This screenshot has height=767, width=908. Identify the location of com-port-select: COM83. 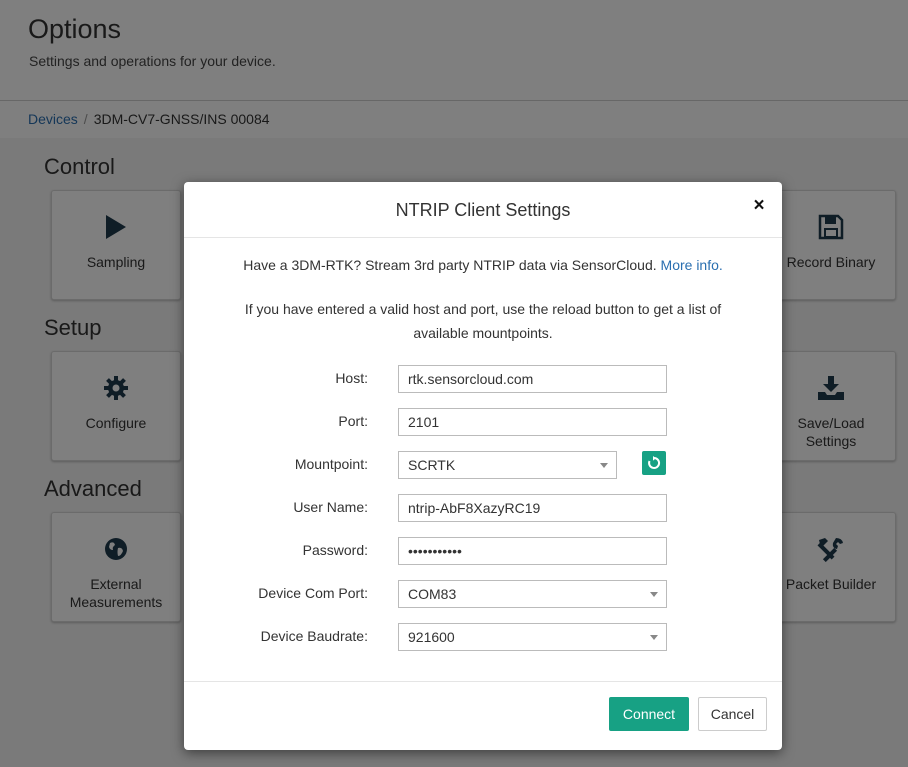
(532, 594).